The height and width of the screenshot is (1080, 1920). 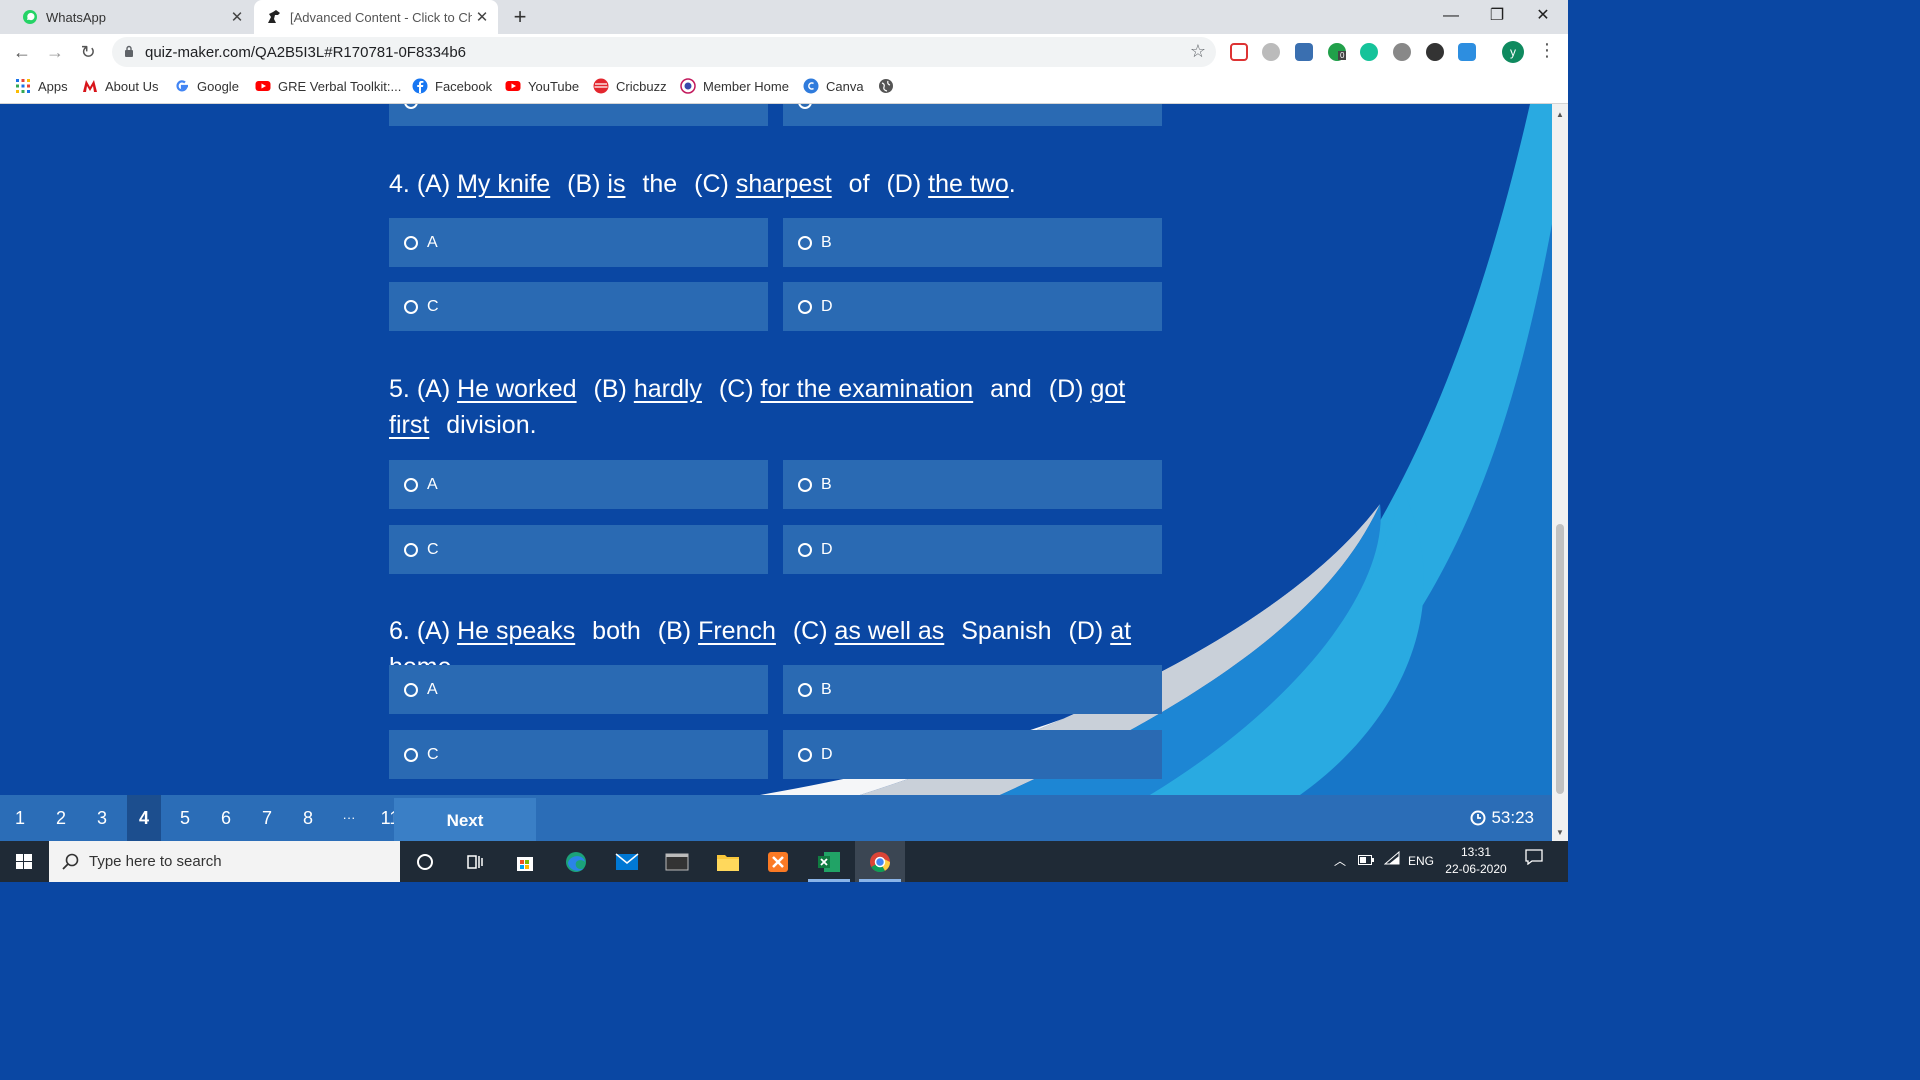 What do you see at coordinates (465, 819) in the screenshot?
I see `next-button: Next` at bounding box center [465, 819].